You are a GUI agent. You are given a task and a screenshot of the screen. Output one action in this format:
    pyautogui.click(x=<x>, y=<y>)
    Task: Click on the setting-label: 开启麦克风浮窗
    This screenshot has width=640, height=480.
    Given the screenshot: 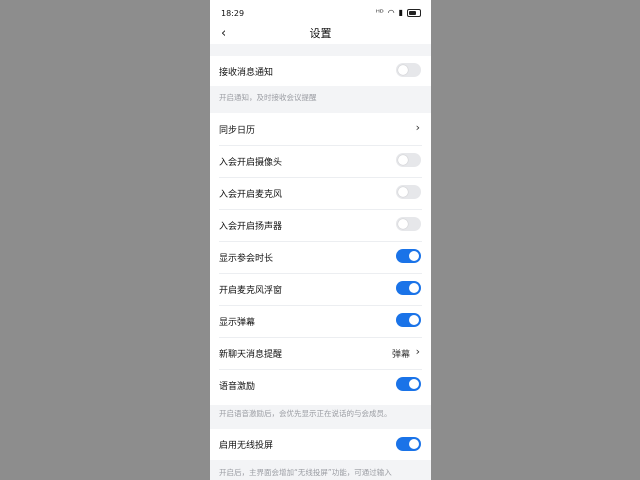 What is the action you would take?
    pyautogui.click(x=251, y=291)
    